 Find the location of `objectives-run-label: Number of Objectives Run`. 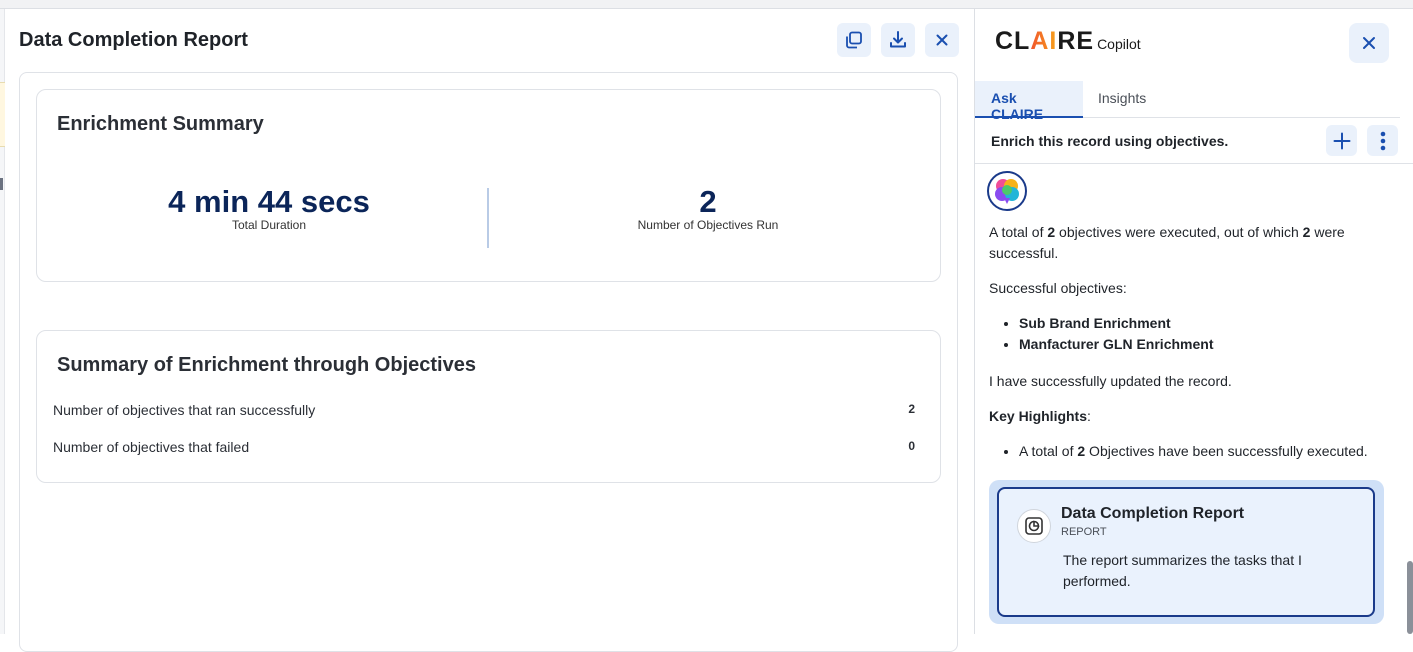

objectives-run-label: Number of Objectives Run is located at coordinates (708, 225).